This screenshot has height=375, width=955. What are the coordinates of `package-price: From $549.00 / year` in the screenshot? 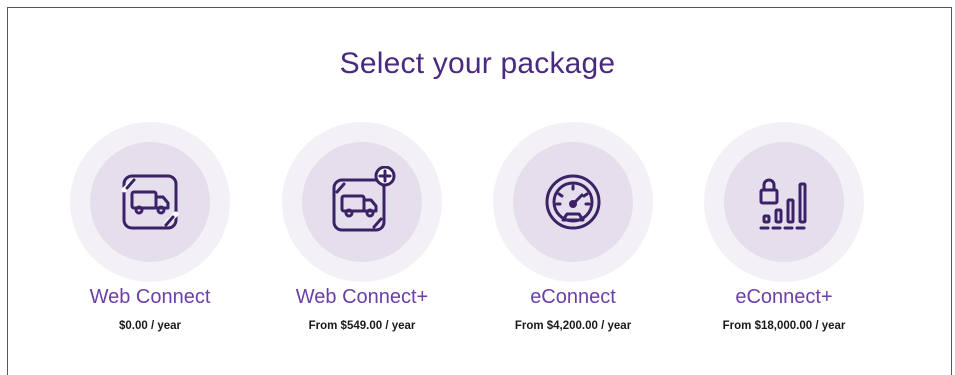 It's located at (362, 326).